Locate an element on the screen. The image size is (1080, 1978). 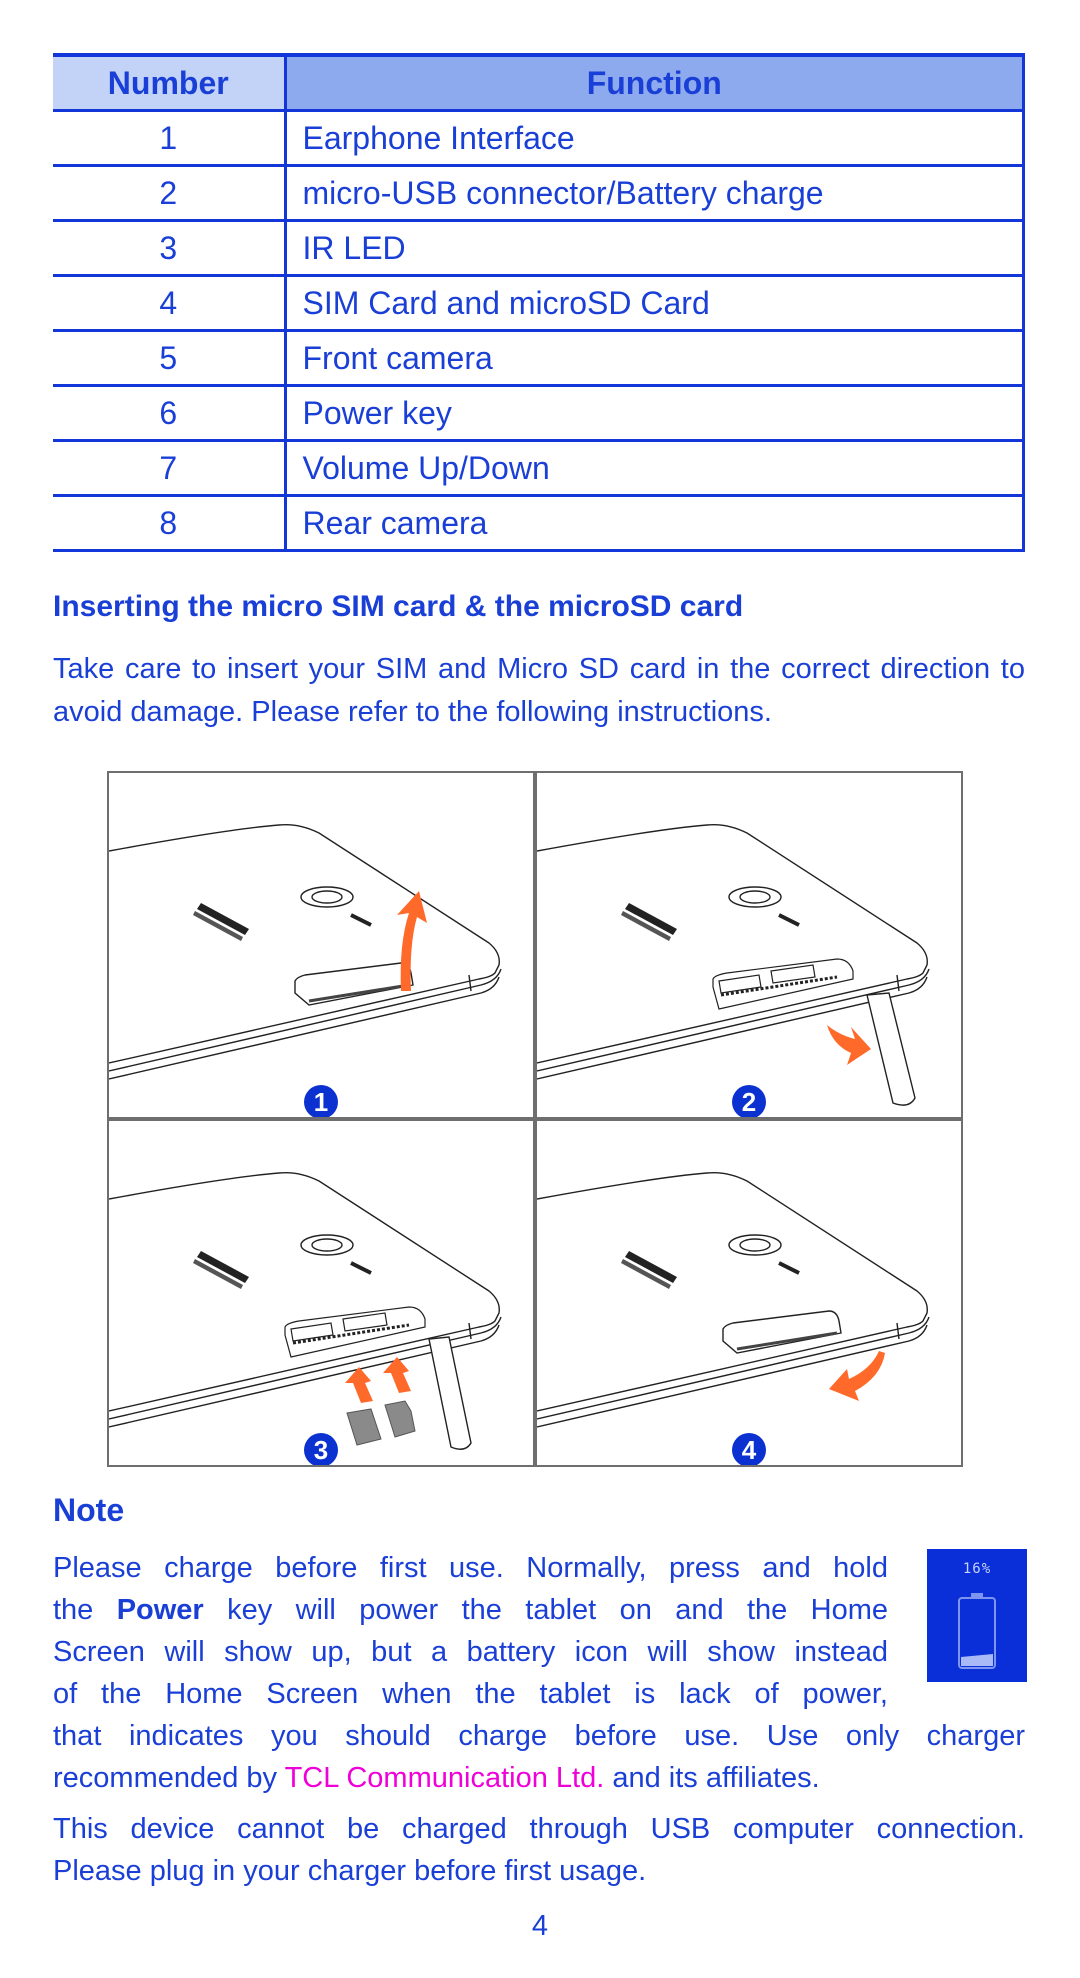
table-row: 3 IR LED is located at coordinates (539, 248).